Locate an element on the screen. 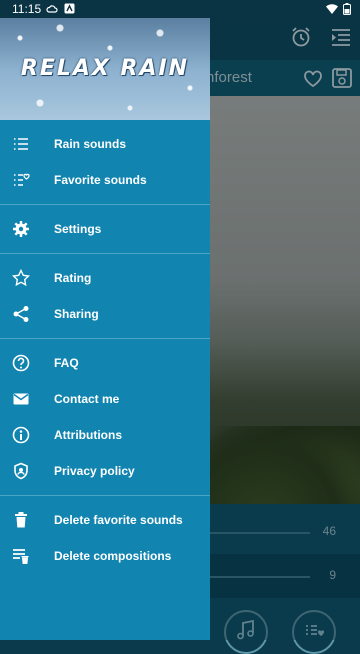 This screenshot has width=360, height=654. share-icon is located at coordinates (21, 314).